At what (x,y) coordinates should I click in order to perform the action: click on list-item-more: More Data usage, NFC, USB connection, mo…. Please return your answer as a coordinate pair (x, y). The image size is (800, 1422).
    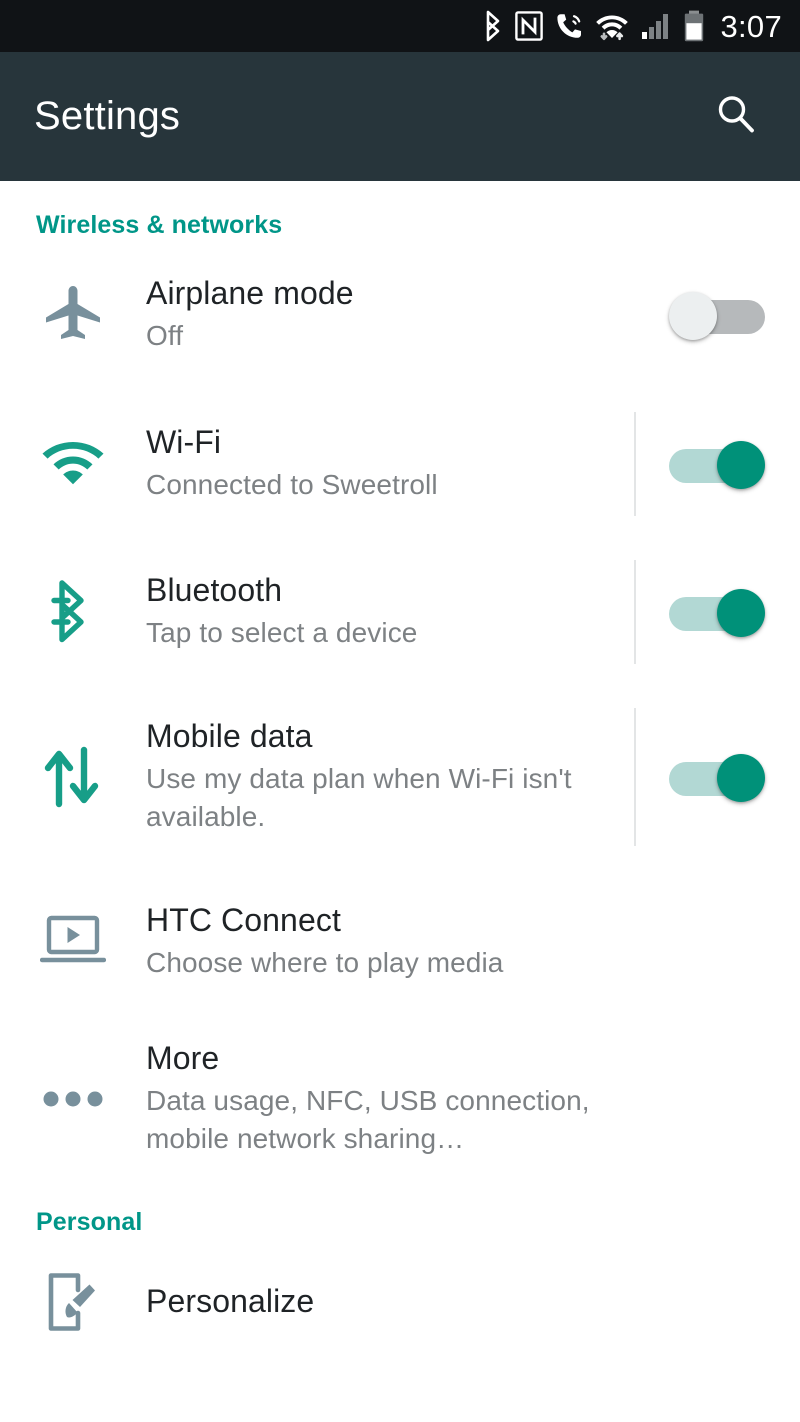
    Looking at the image, I should click on (400, 1099).